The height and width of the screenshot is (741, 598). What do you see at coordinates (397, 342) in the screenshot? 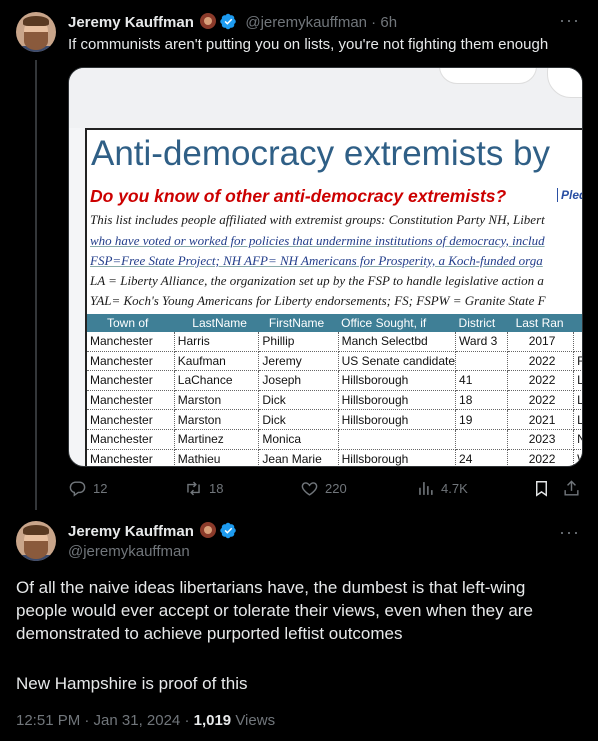
I see `table-cell: Manch Selectbd` at bounding box center [397, 342].